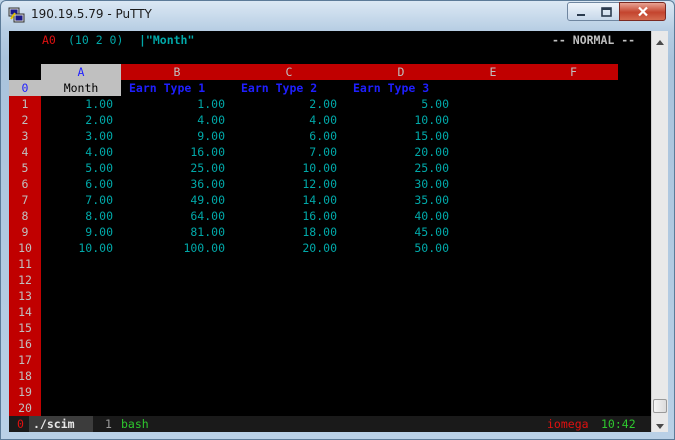 The image size is (675, 440). I want to click on row-number: 9, so click(25, 232).